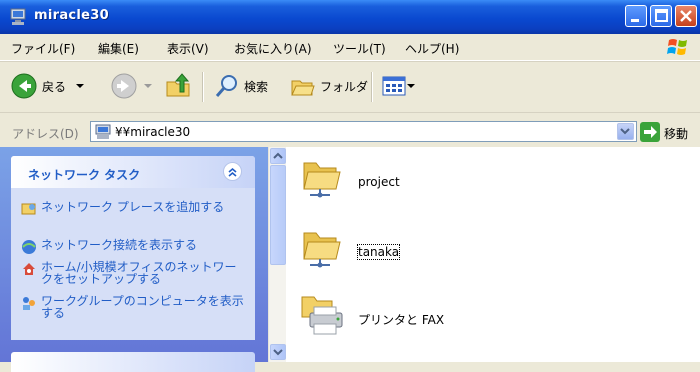 This screenshot has height=372, width=700. I want to click on up-folder-button, so click(178, 86).